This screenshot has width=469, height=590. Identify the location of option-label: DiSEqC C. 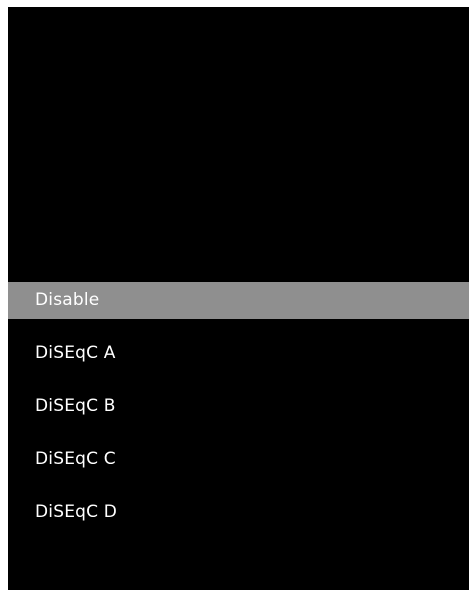
(75, 459).